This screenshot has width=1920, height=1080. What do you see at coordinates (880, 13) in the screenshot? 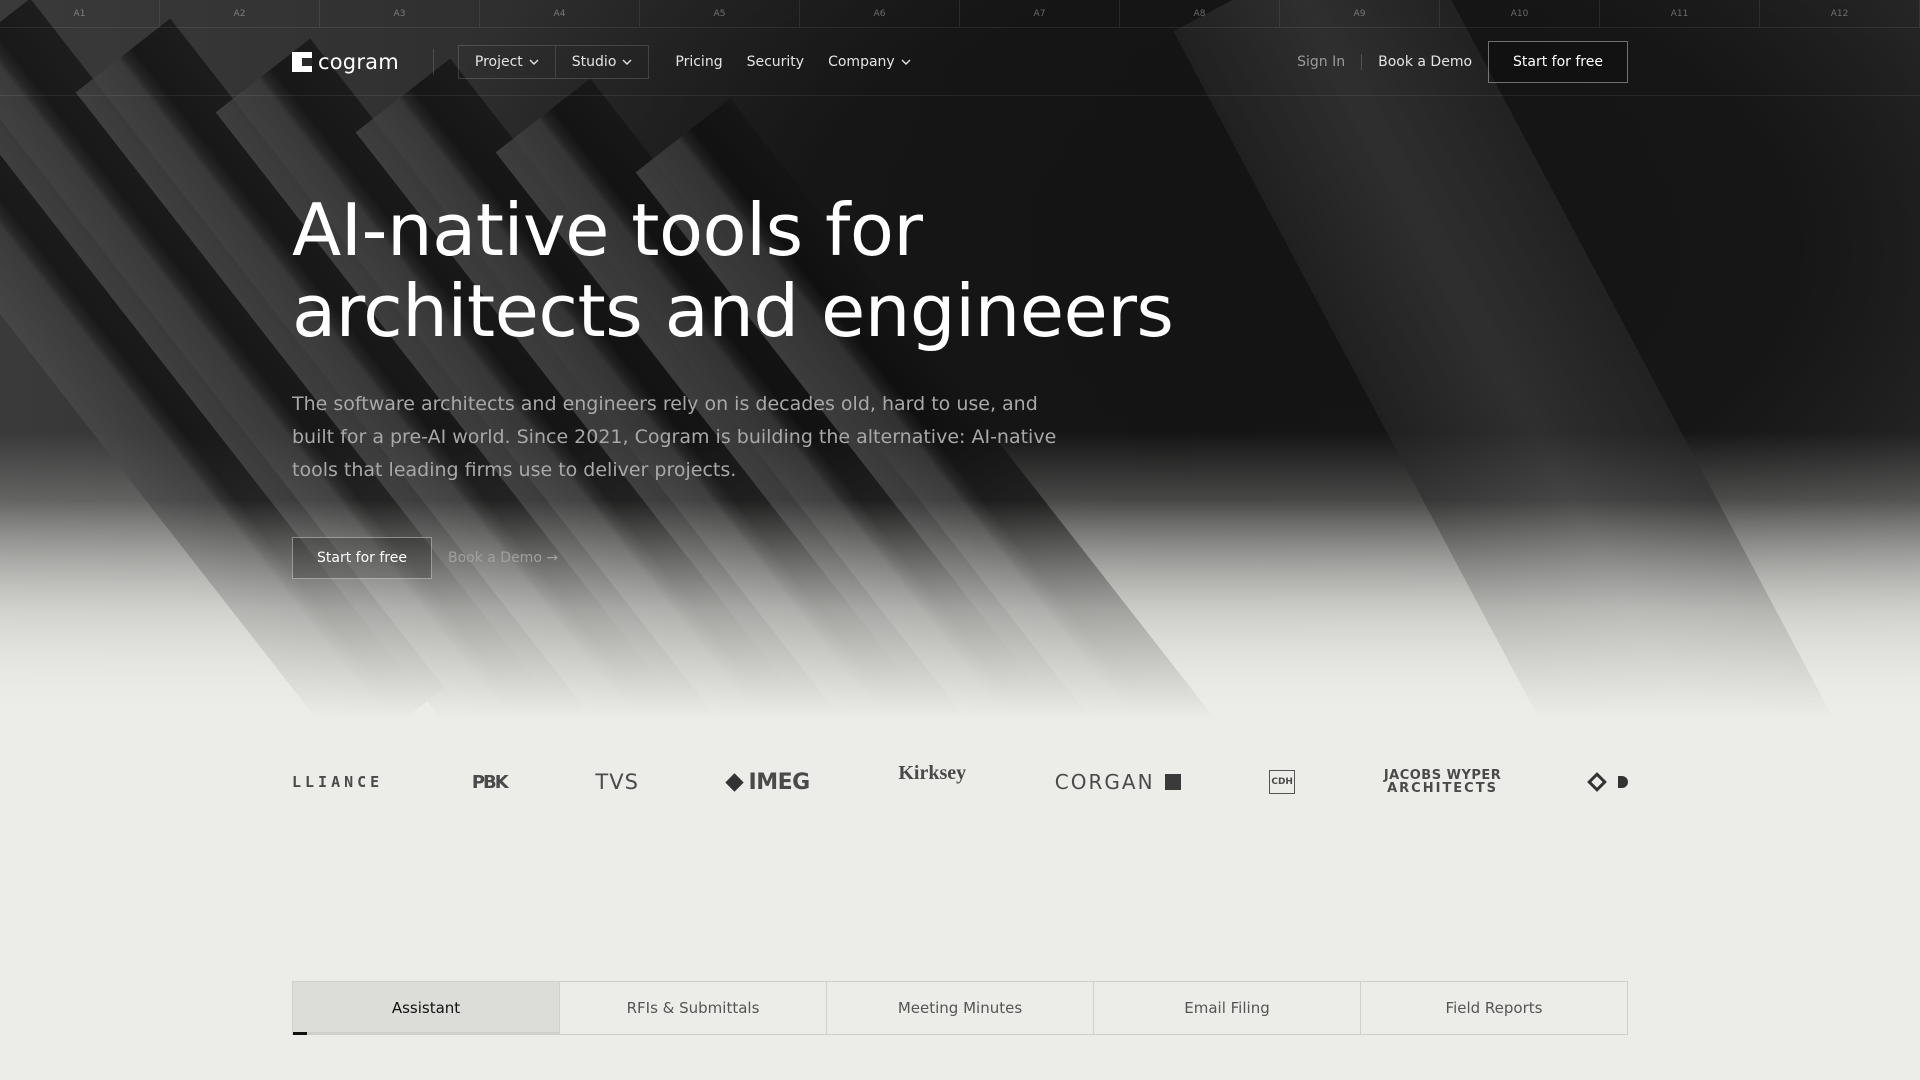
I see `ruler-label: A6` at bounding box center [880, 13].